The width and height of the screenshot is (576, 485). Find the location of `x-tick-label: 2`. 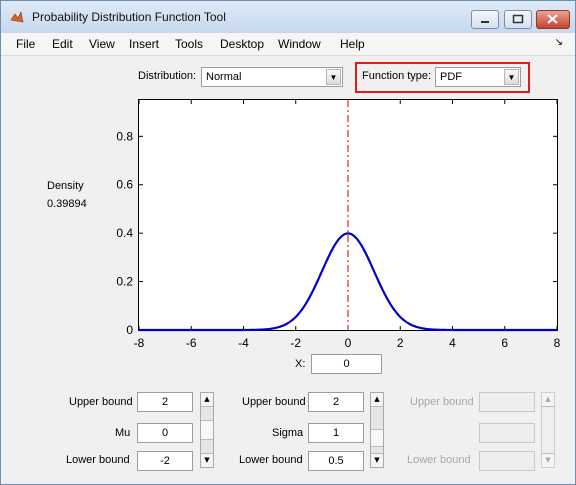

x-tick-label: 2 is located at coordinates (400, 343).